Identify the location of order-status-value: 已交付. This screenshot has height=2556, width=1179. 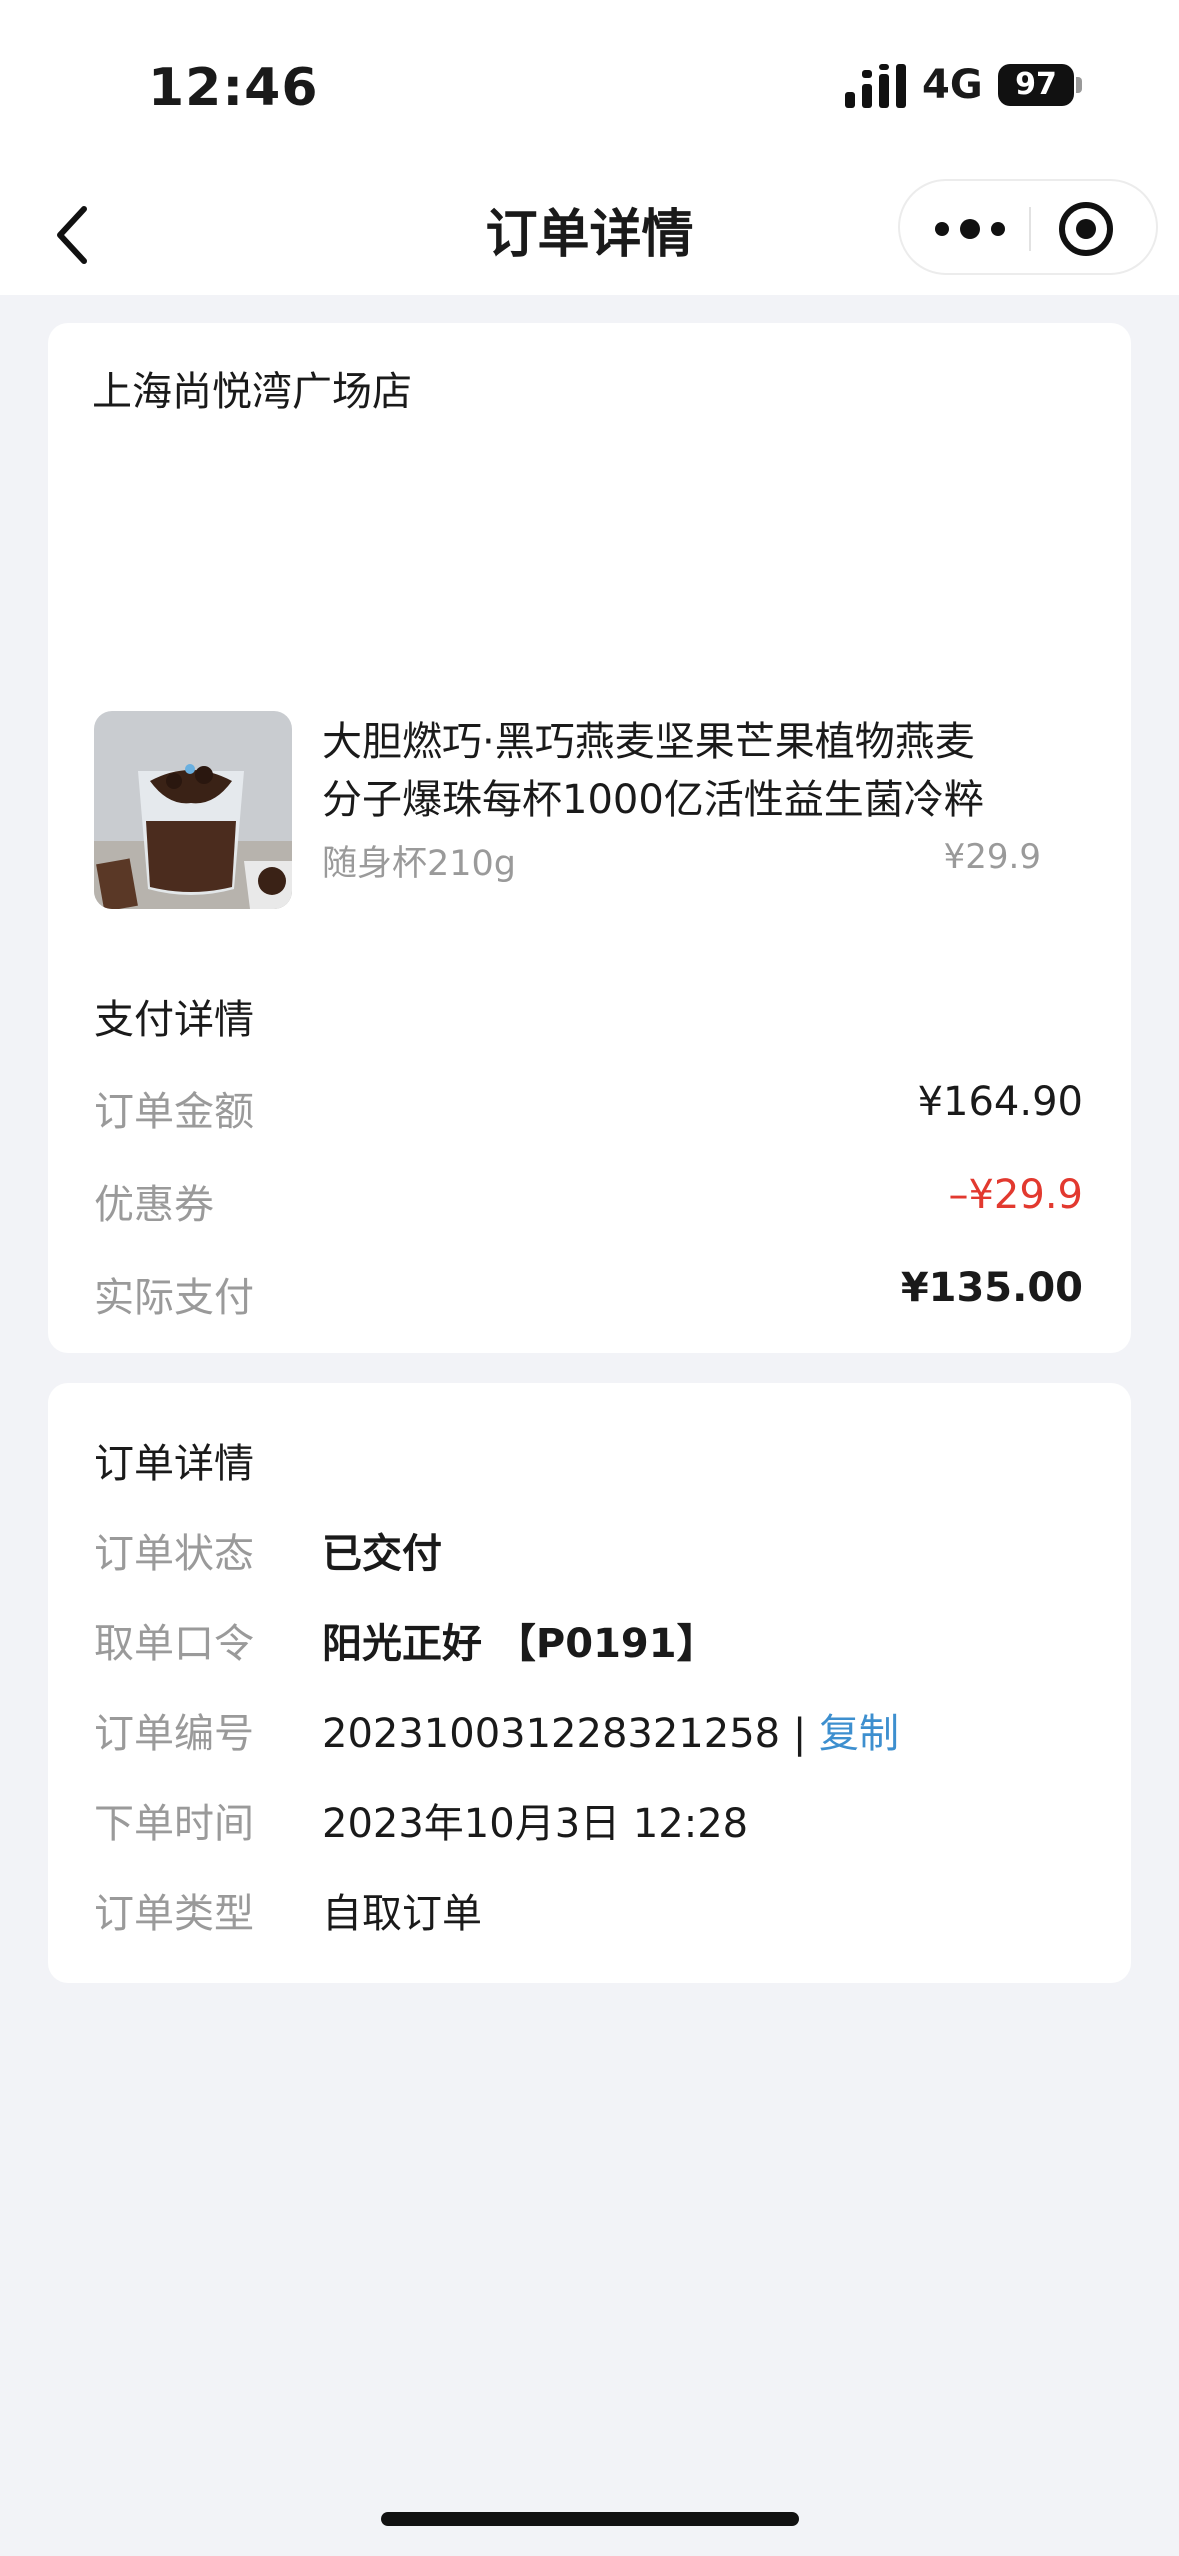
(382, 1554).